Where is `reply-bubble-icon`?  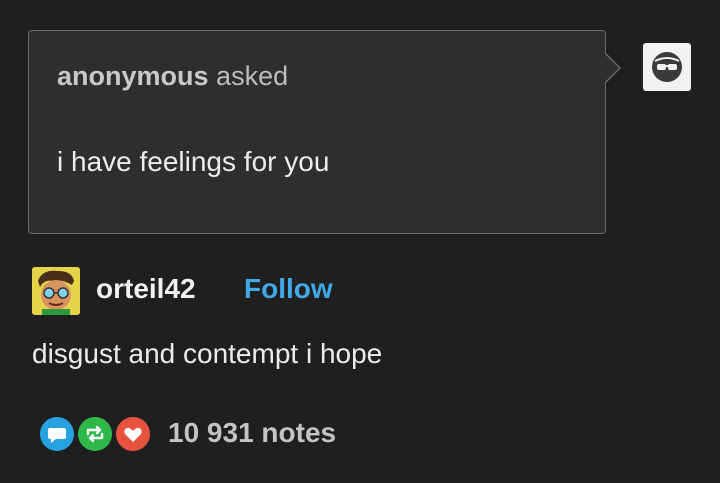
reply-bubble-icon is located at coordinates (57, 434).